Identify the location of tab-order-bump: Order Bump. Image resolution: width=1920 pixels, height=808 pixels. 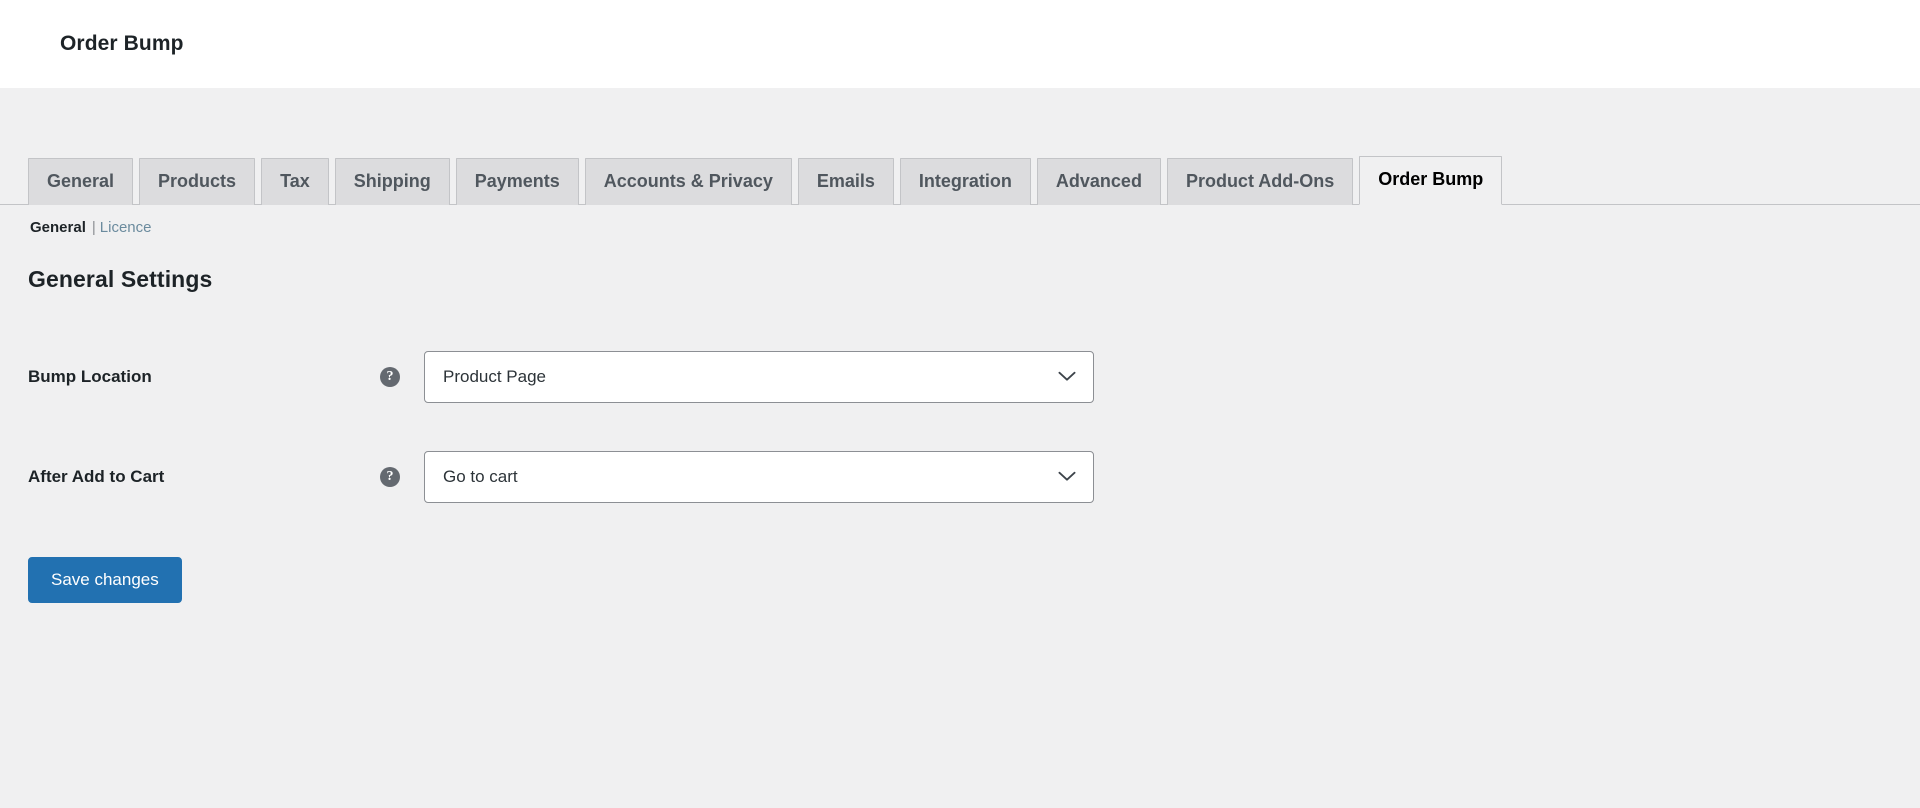
(1431, 180).